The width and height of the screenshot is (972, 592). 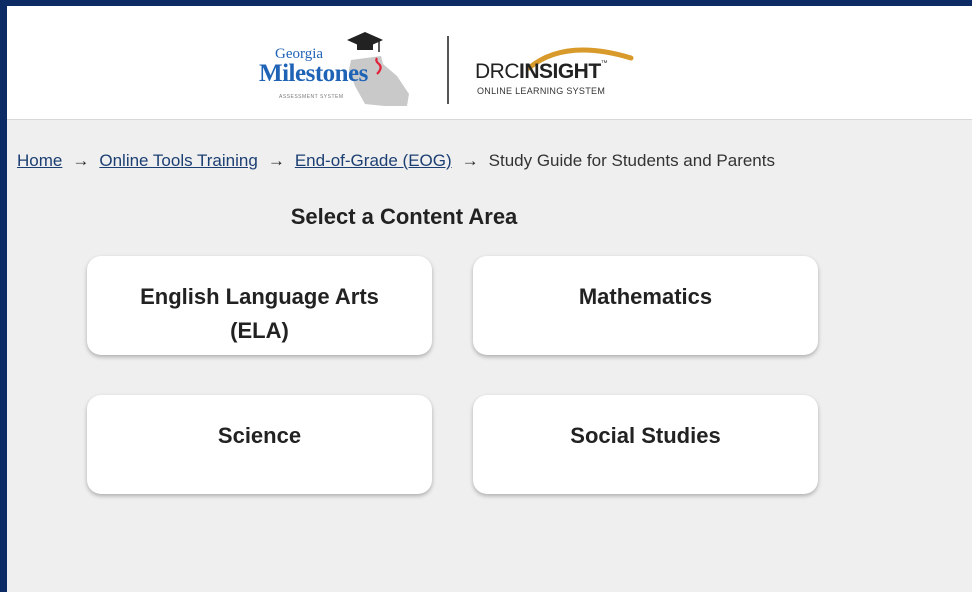 I want to click on drc-prefix: DRC, so click(x=497, y=71).